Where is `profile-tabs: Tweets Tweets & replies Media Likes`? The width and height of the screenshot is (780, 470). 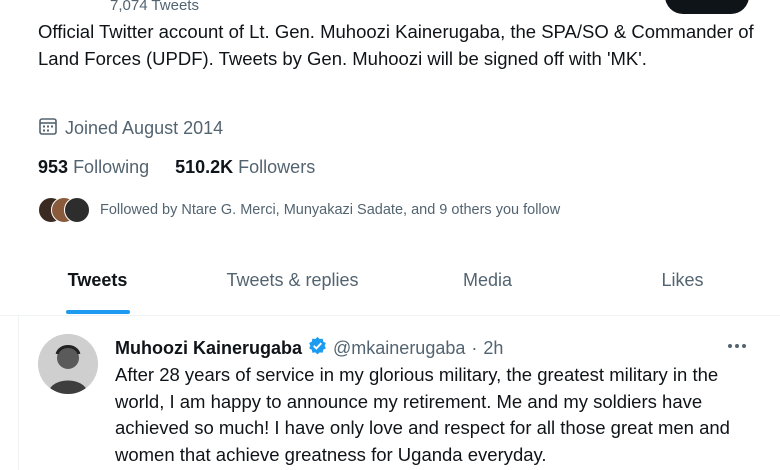 profile-tabs: Tweets Tweets & replies Media Likes is located at coordinates (390, 280).